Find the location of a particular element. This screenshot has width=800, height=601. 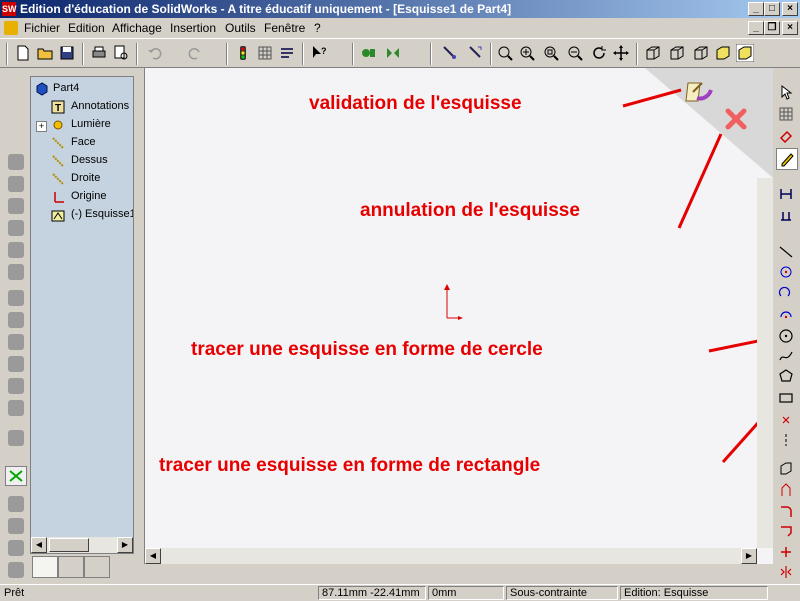

spline-icon is located at coordinates (786, 356).